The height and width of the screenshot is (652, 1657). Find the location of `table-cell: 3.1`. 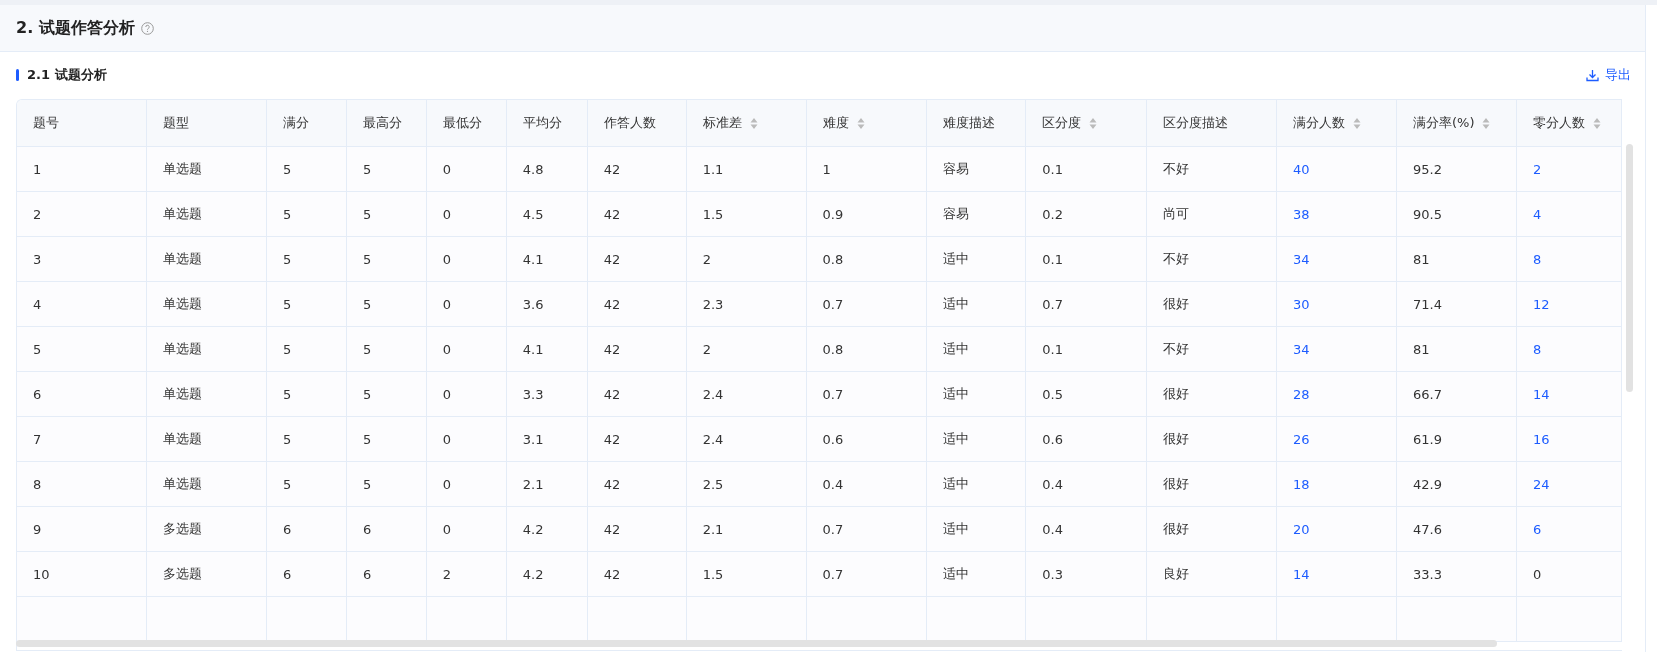

table-cell: 3.1 is located at coordinates (547, 439).